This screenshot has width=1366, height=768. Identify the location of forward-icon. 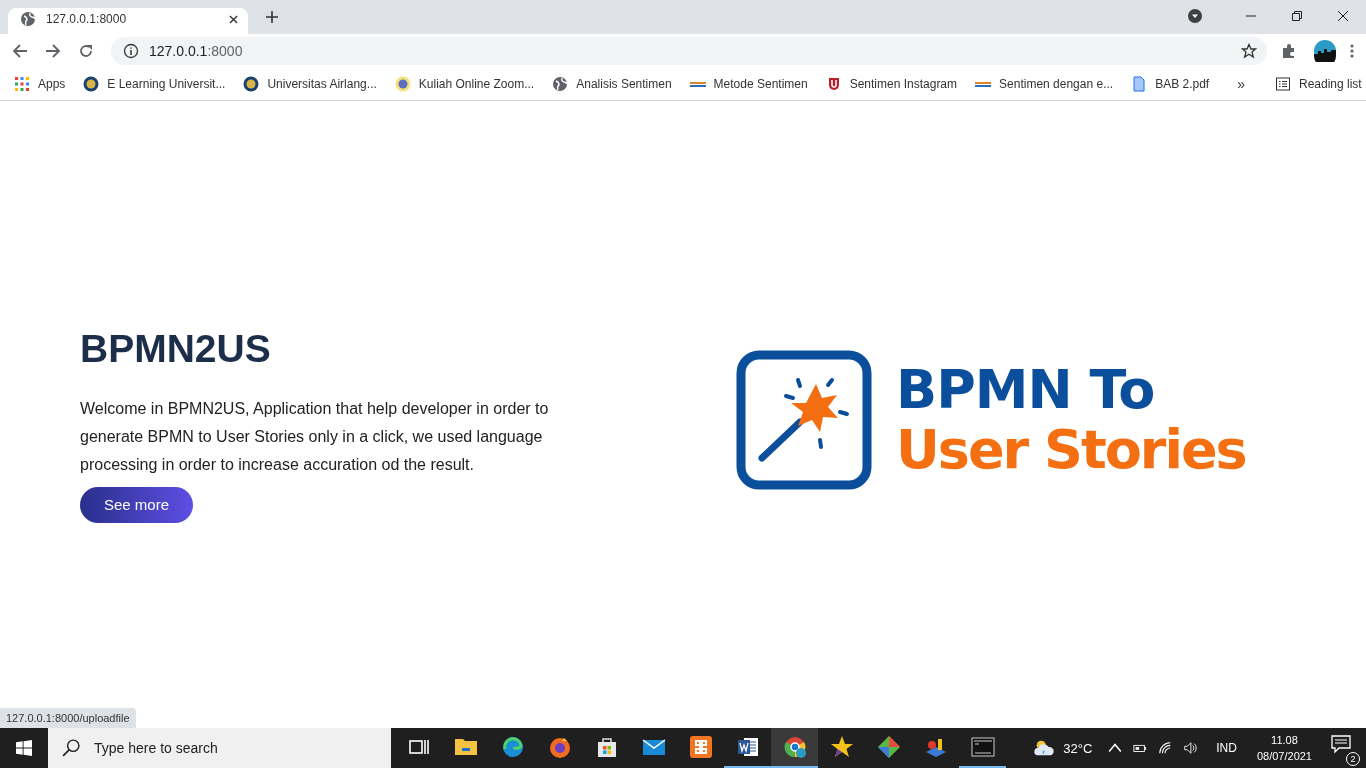
(53, 51).